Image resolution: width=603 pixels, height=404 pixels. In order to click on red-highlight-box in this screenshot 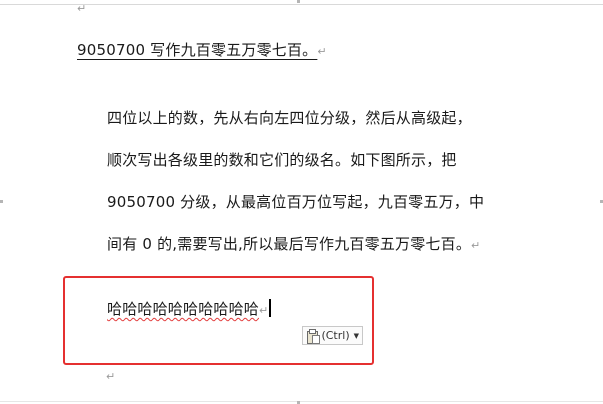, I will do `click(218, 320)`.